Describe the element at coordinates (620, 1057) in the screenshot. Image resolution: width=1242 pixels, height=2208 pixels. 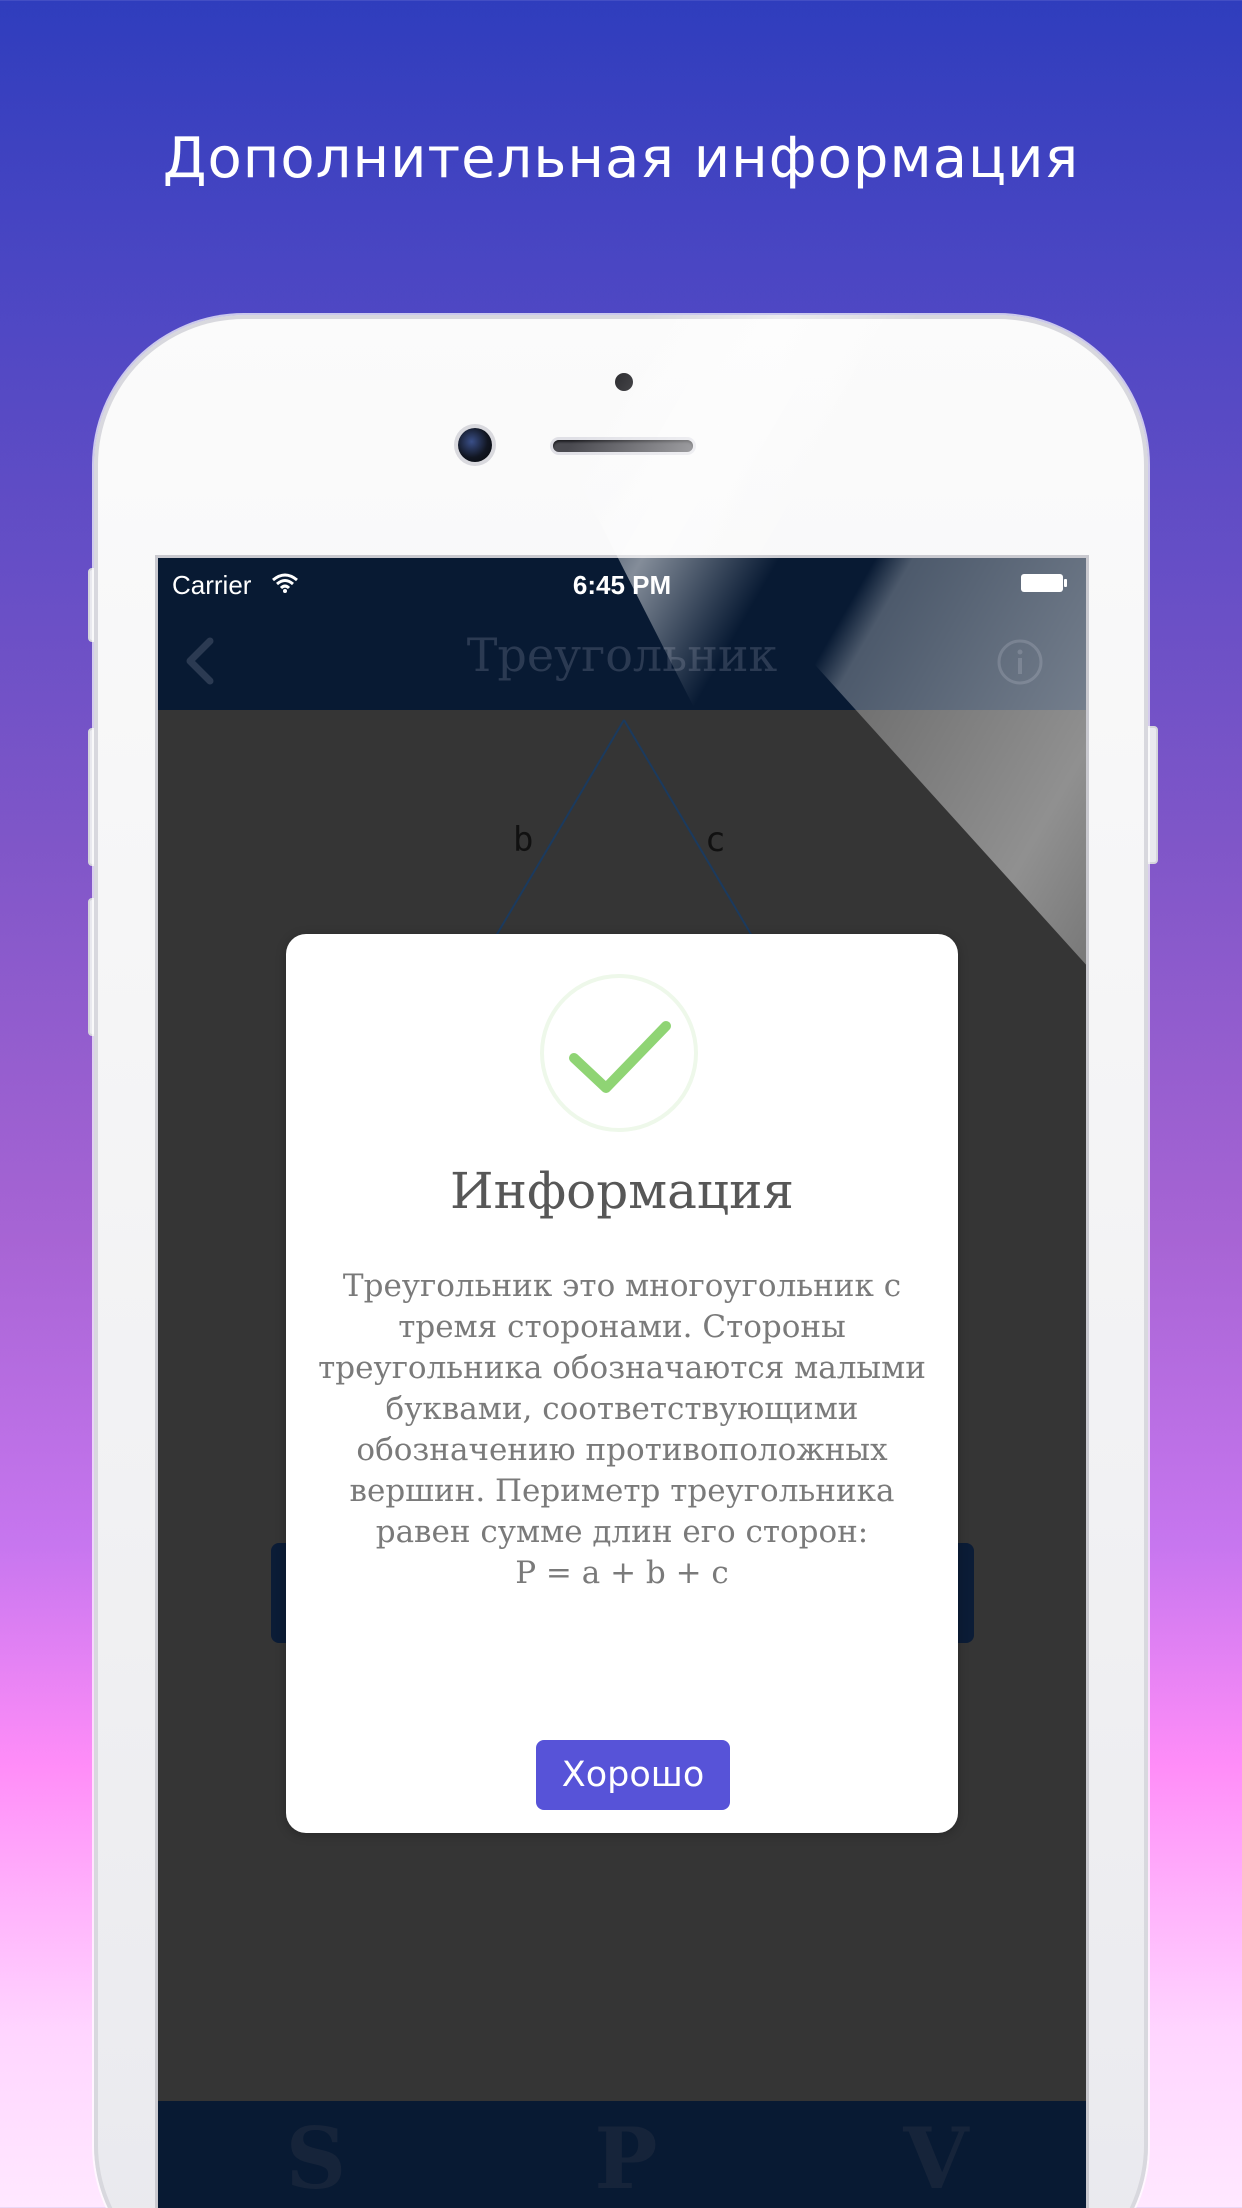
I see `checkmark-icon` at that location.